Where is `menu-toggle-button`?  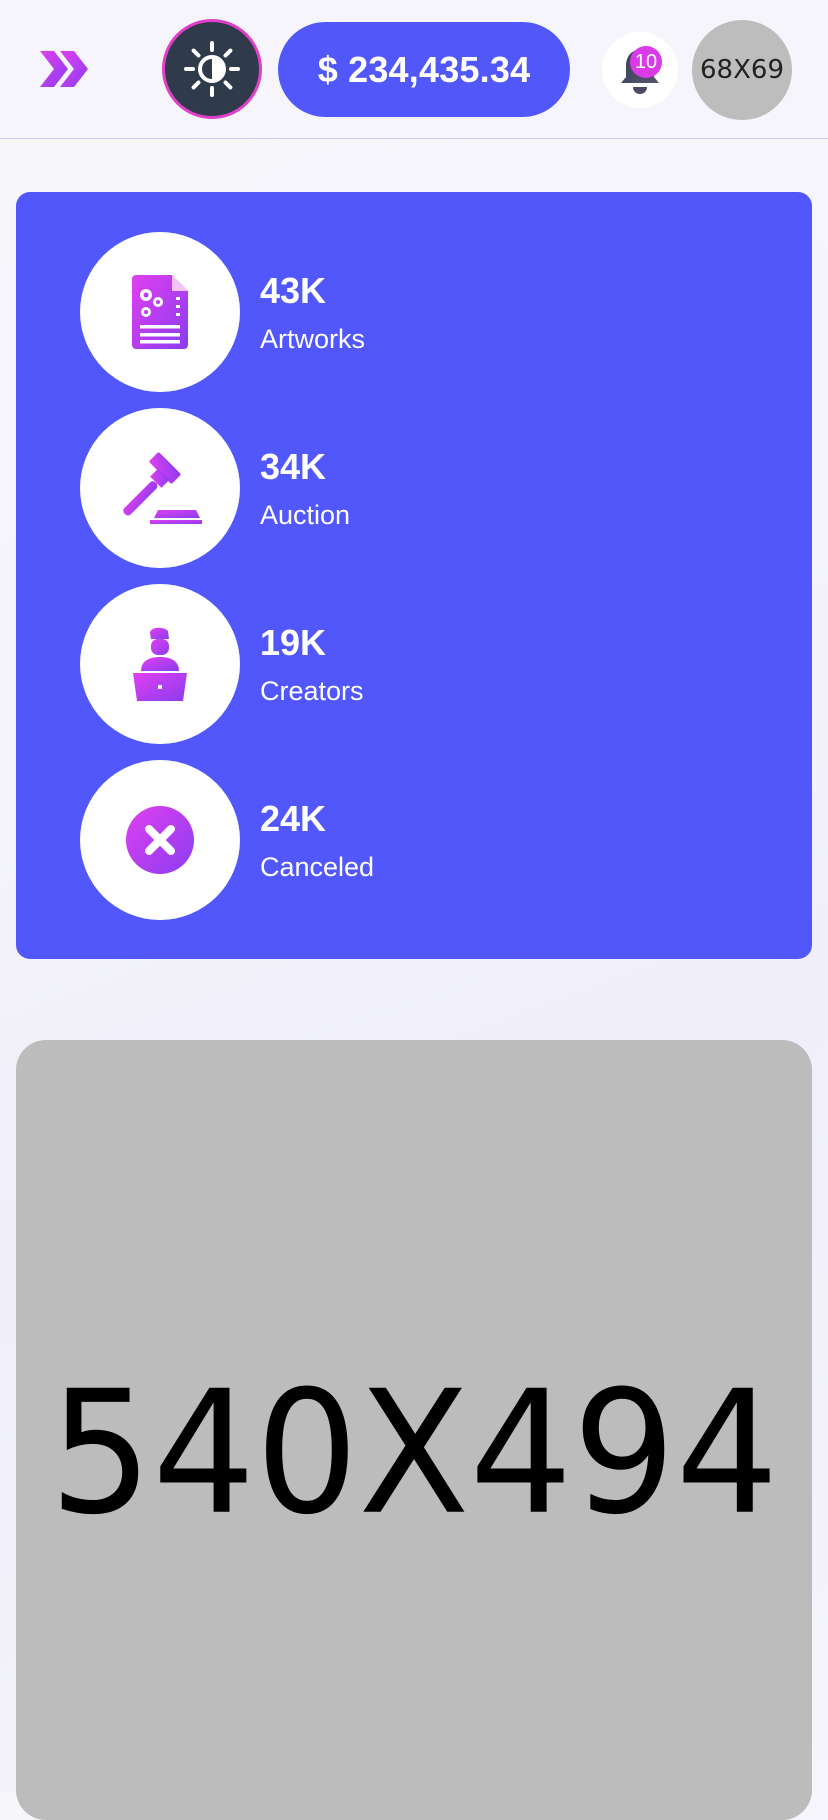 menu-toggle-button is located at coordinates (65, 69).